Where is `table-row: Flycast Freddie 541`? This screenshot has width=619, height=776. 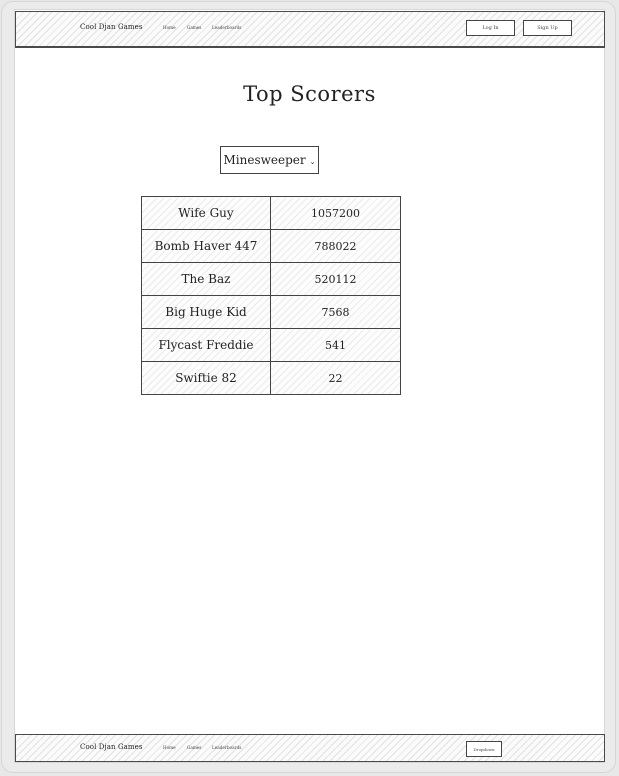 table-row: Flycast Freddie 541 is located at coordinates (271, 345).